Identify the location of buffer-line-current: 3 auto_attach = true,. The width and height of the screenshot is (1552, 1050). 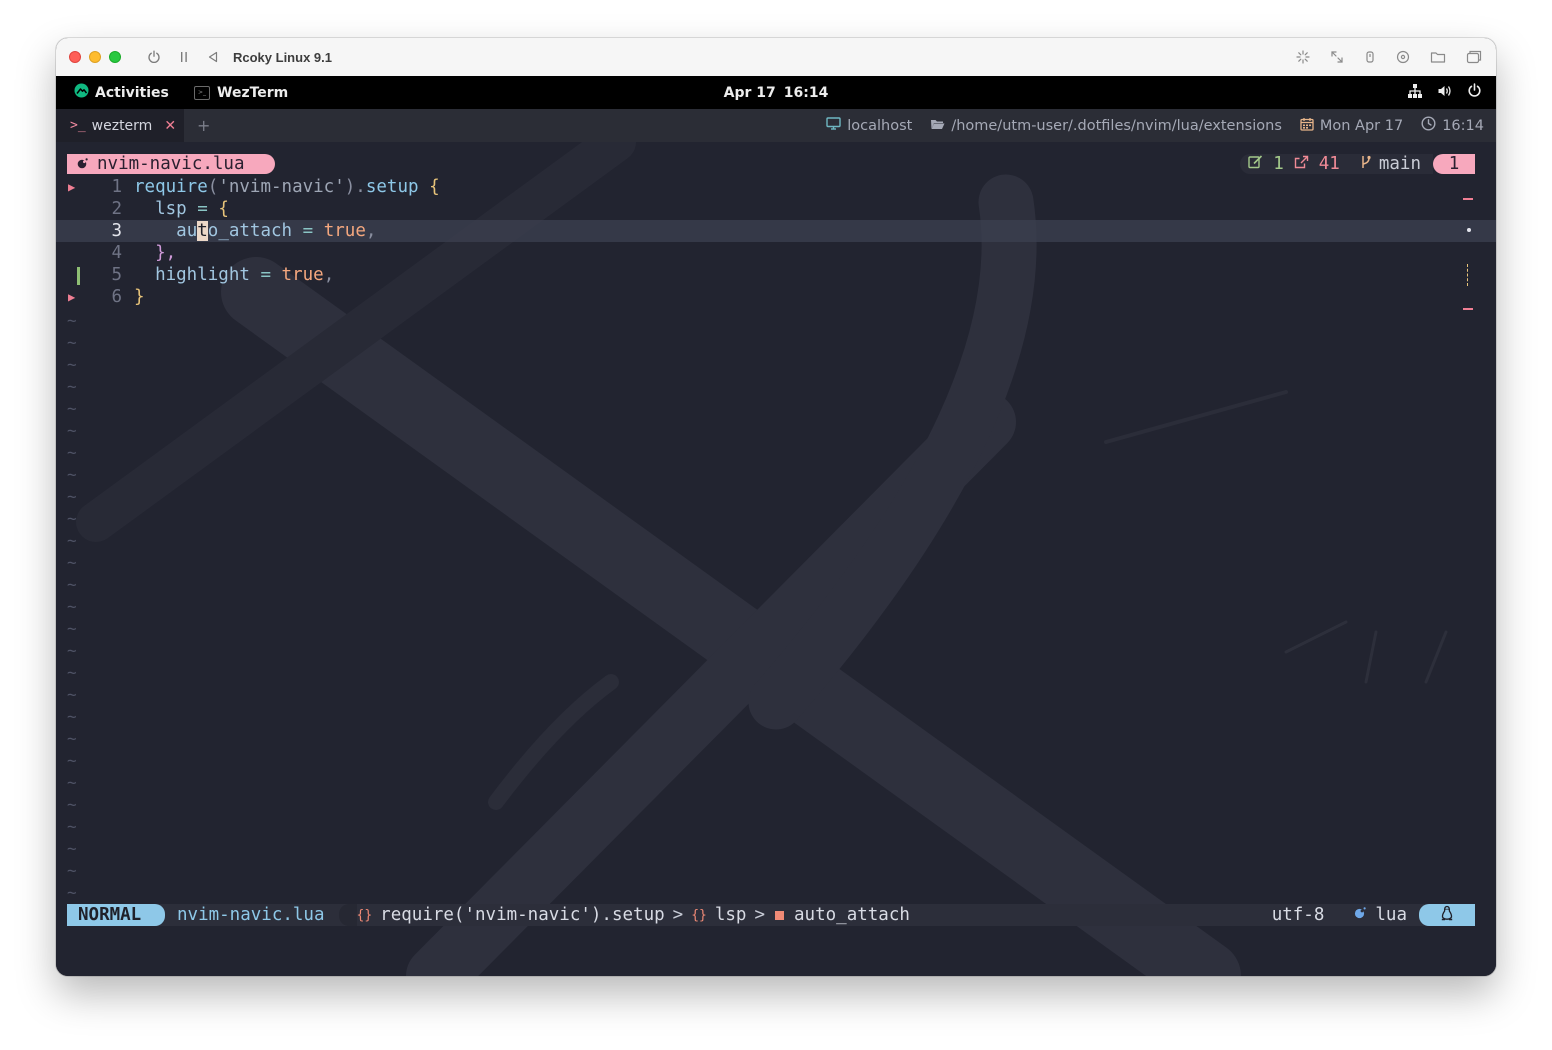
(776, 231).